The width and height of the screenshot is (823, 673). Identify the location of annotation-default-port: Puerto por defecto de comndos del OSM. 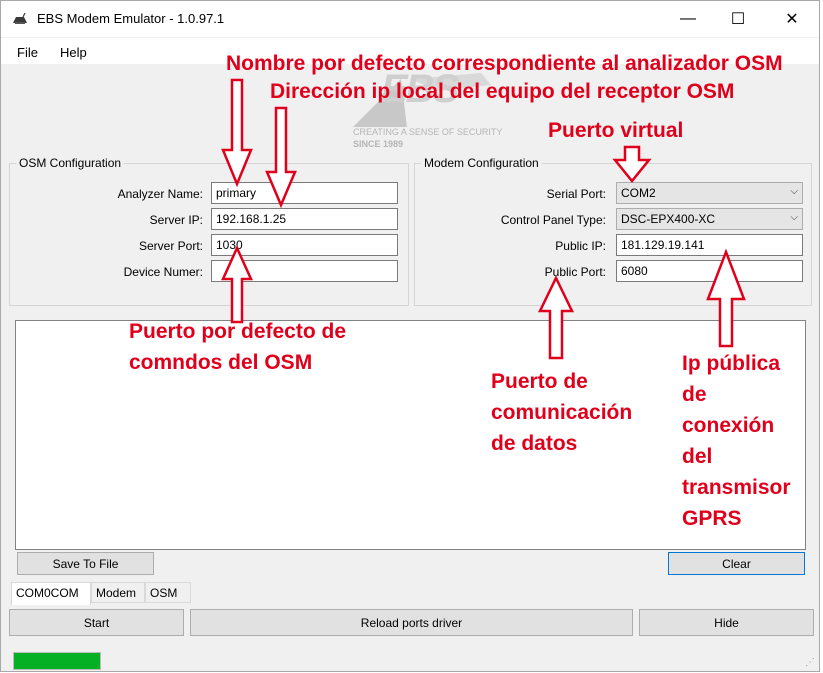
(238, 347).